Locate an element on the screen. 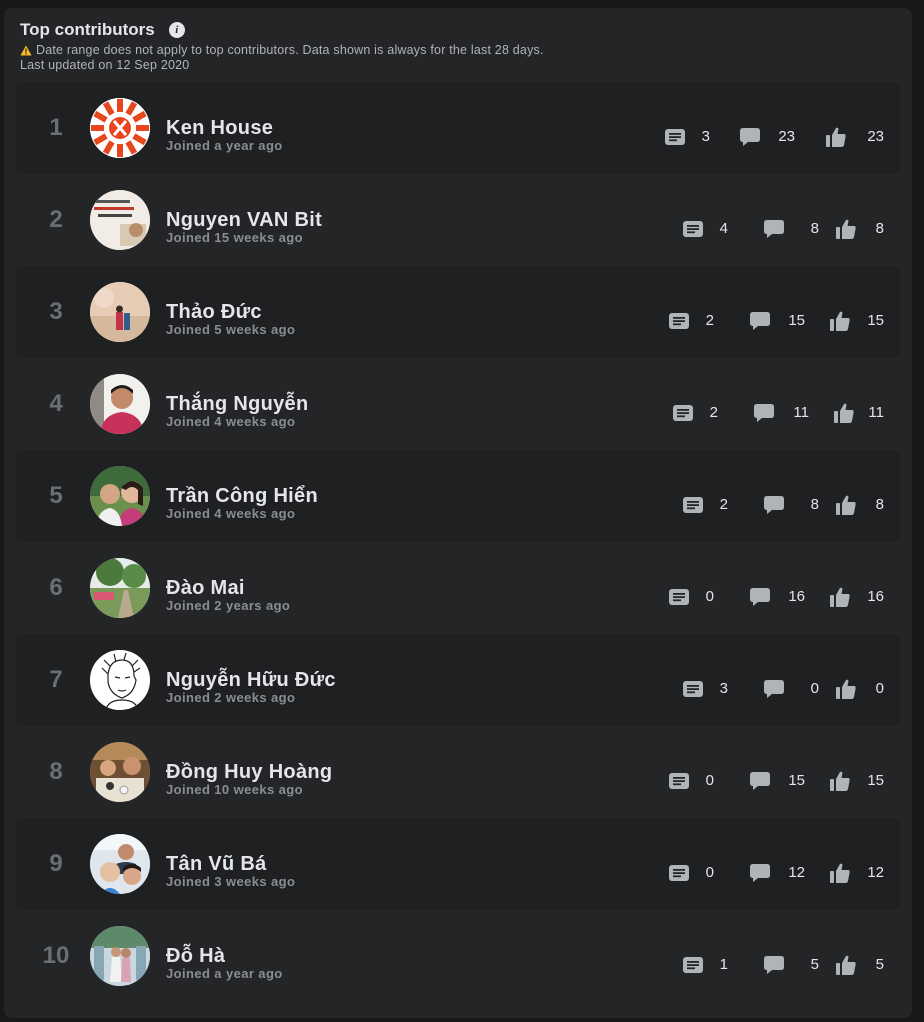  joined-text: Joined 10 weeks ago is located at coordinates (234, 789).